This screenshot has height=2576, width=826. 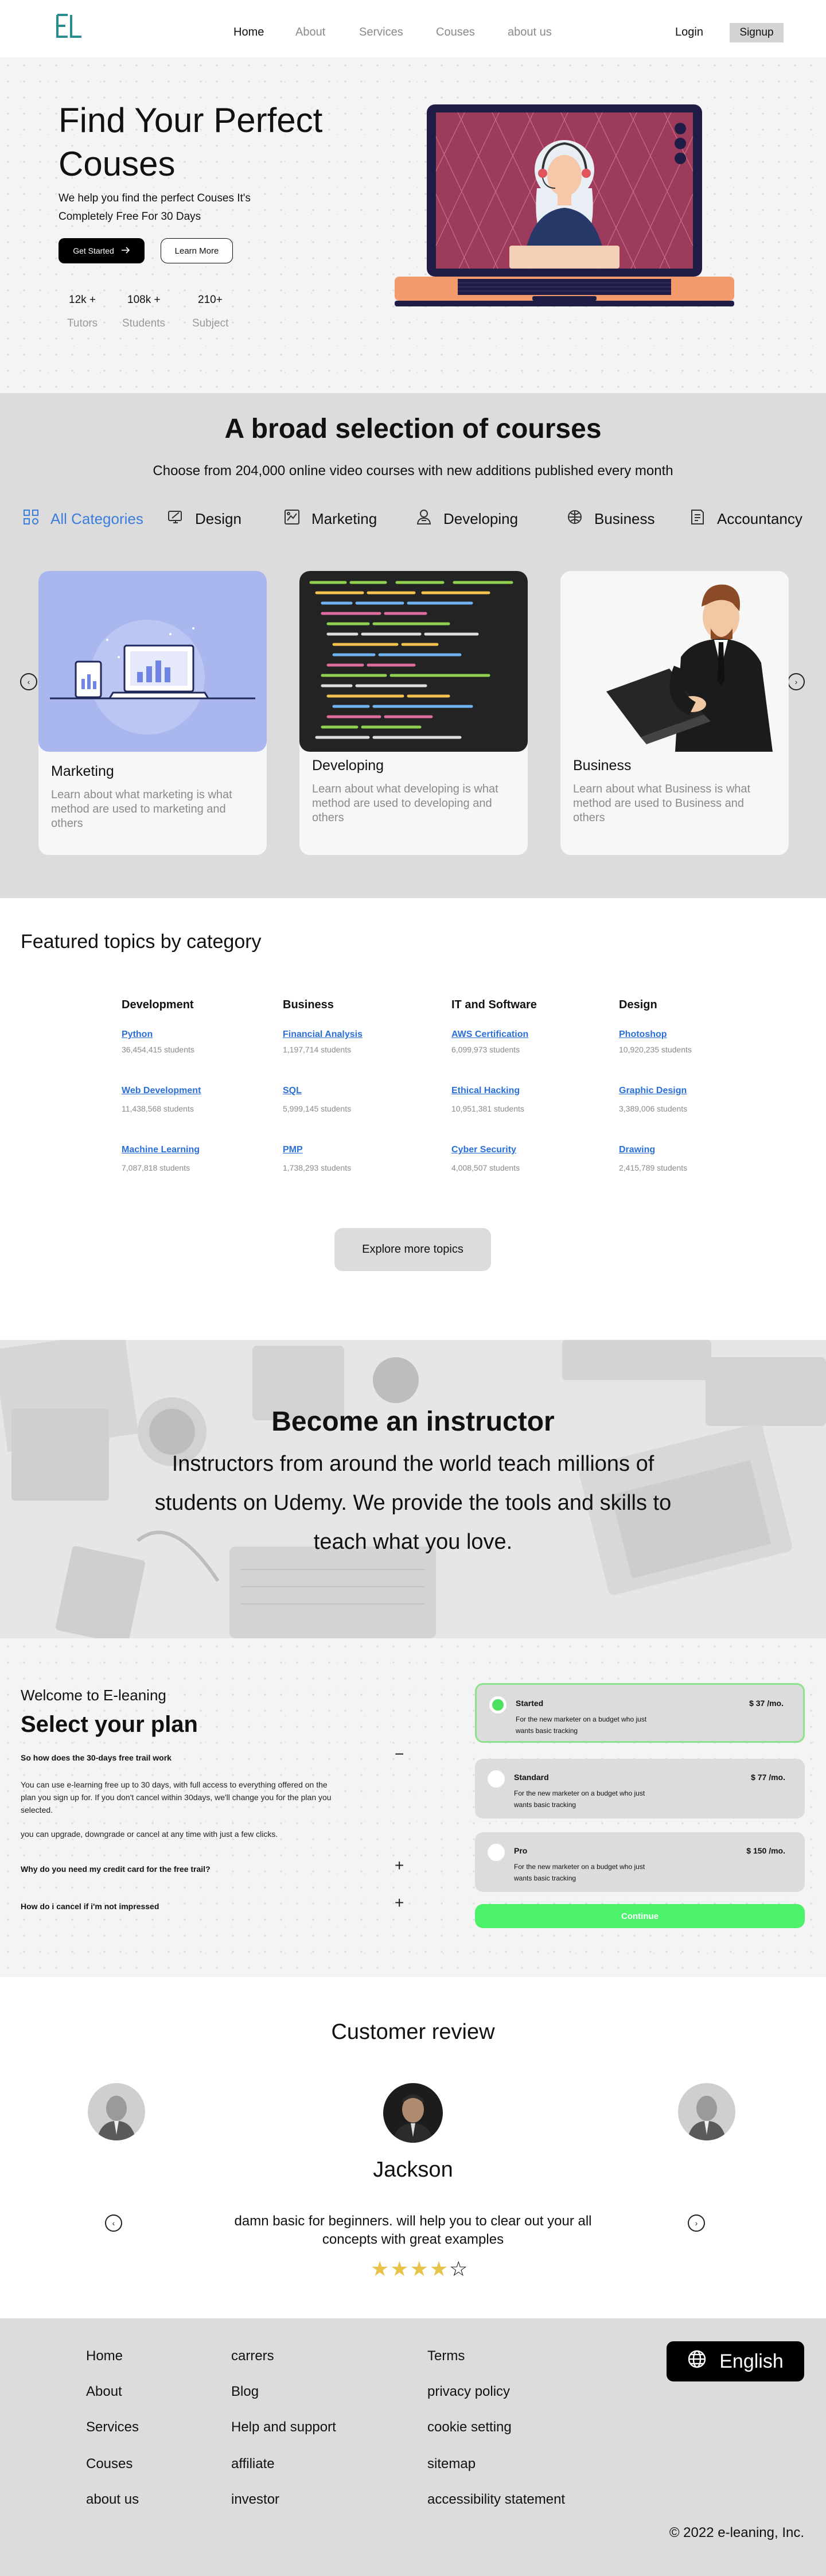 I want to click on carousel-prev-button: ‹, so click(x=28, y=681).